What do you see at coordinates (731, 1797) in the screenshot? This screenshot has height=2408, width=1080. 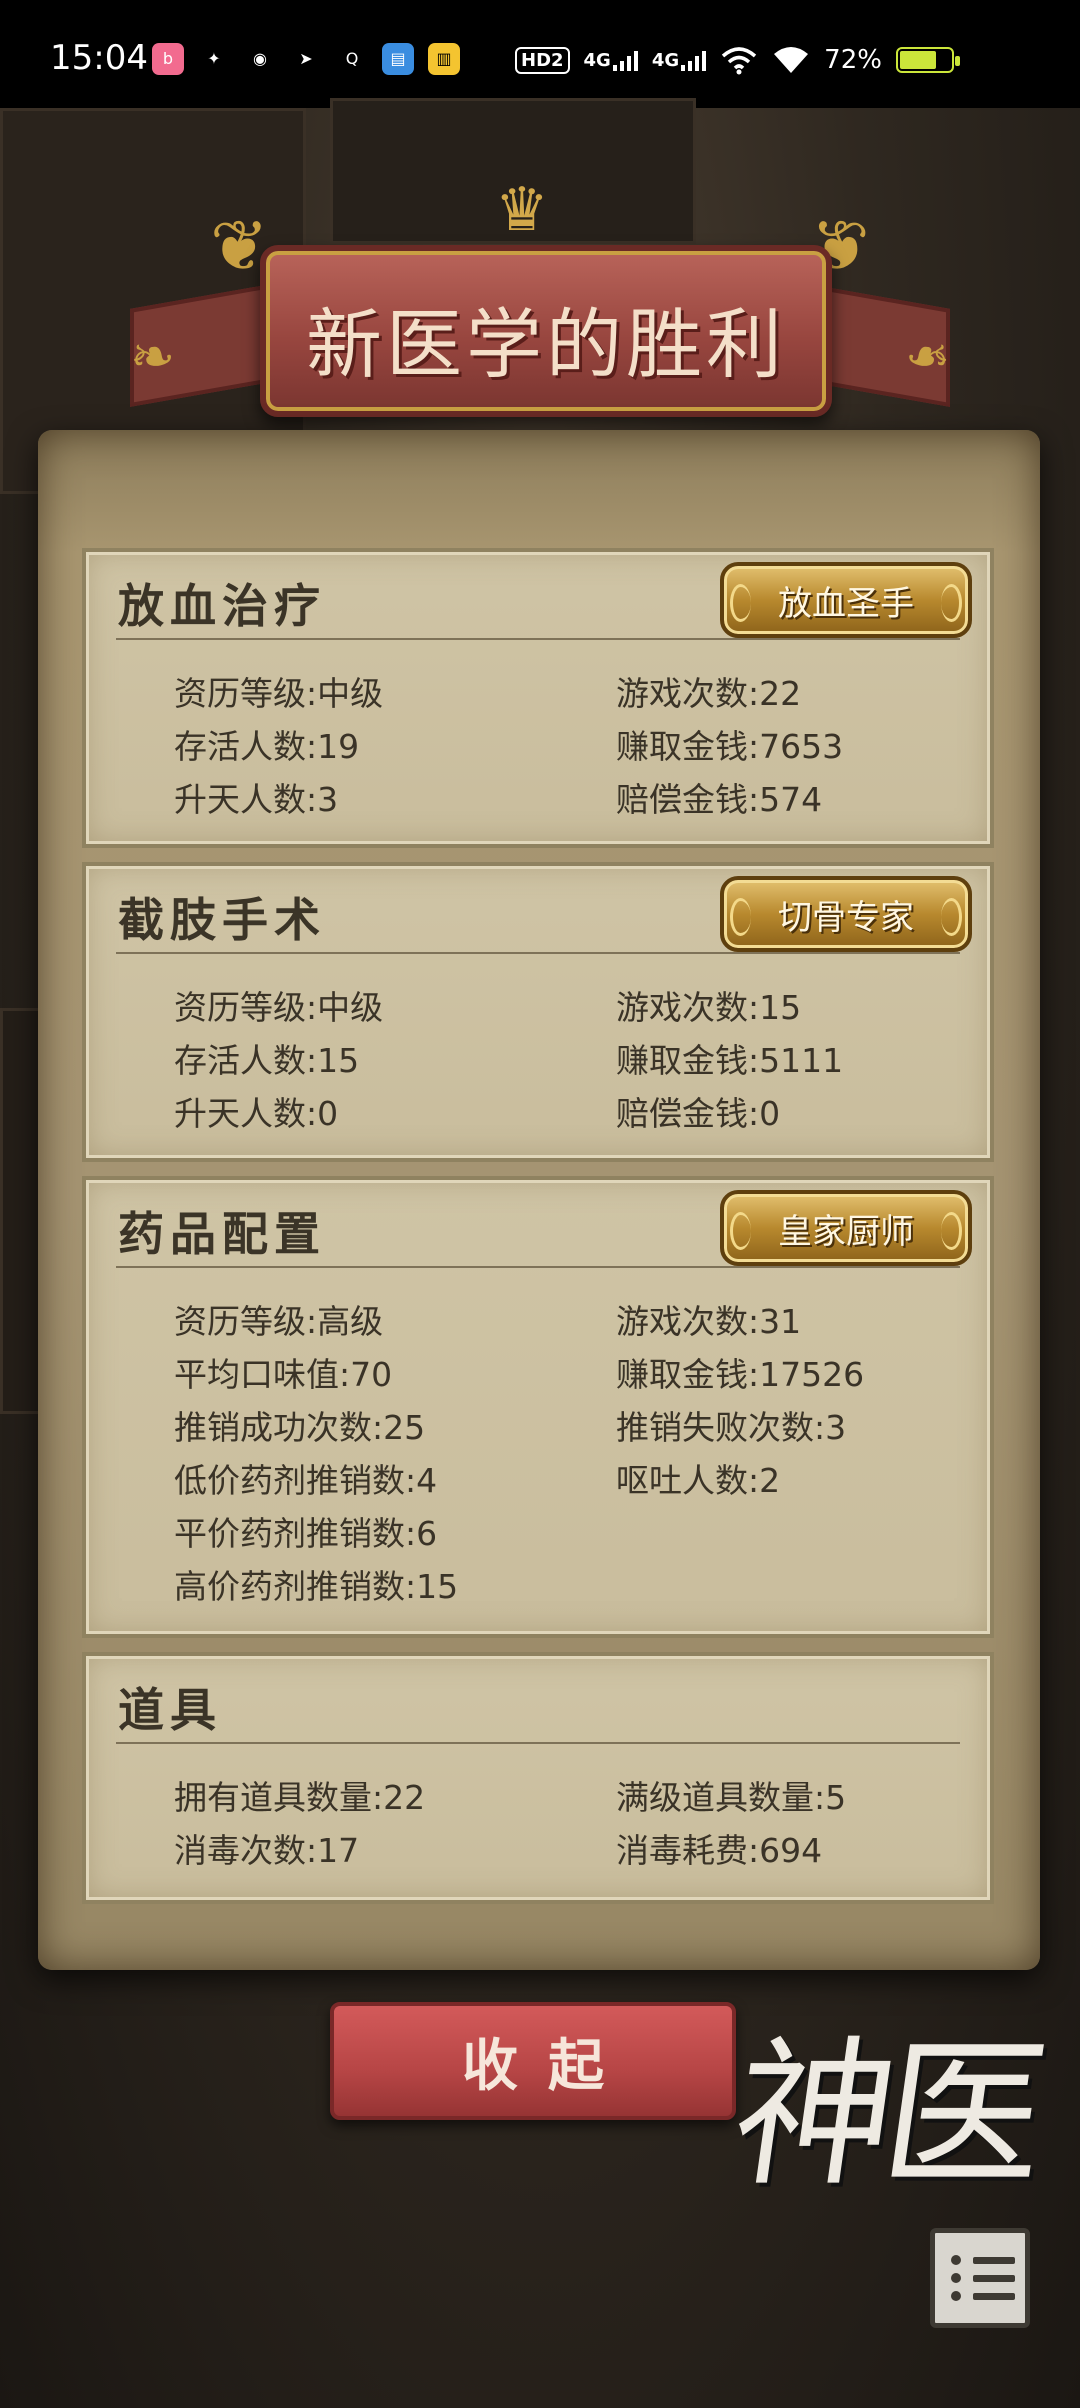 I see `stat-item: 满级道具数量:5` at bounding box center [731, 1797].